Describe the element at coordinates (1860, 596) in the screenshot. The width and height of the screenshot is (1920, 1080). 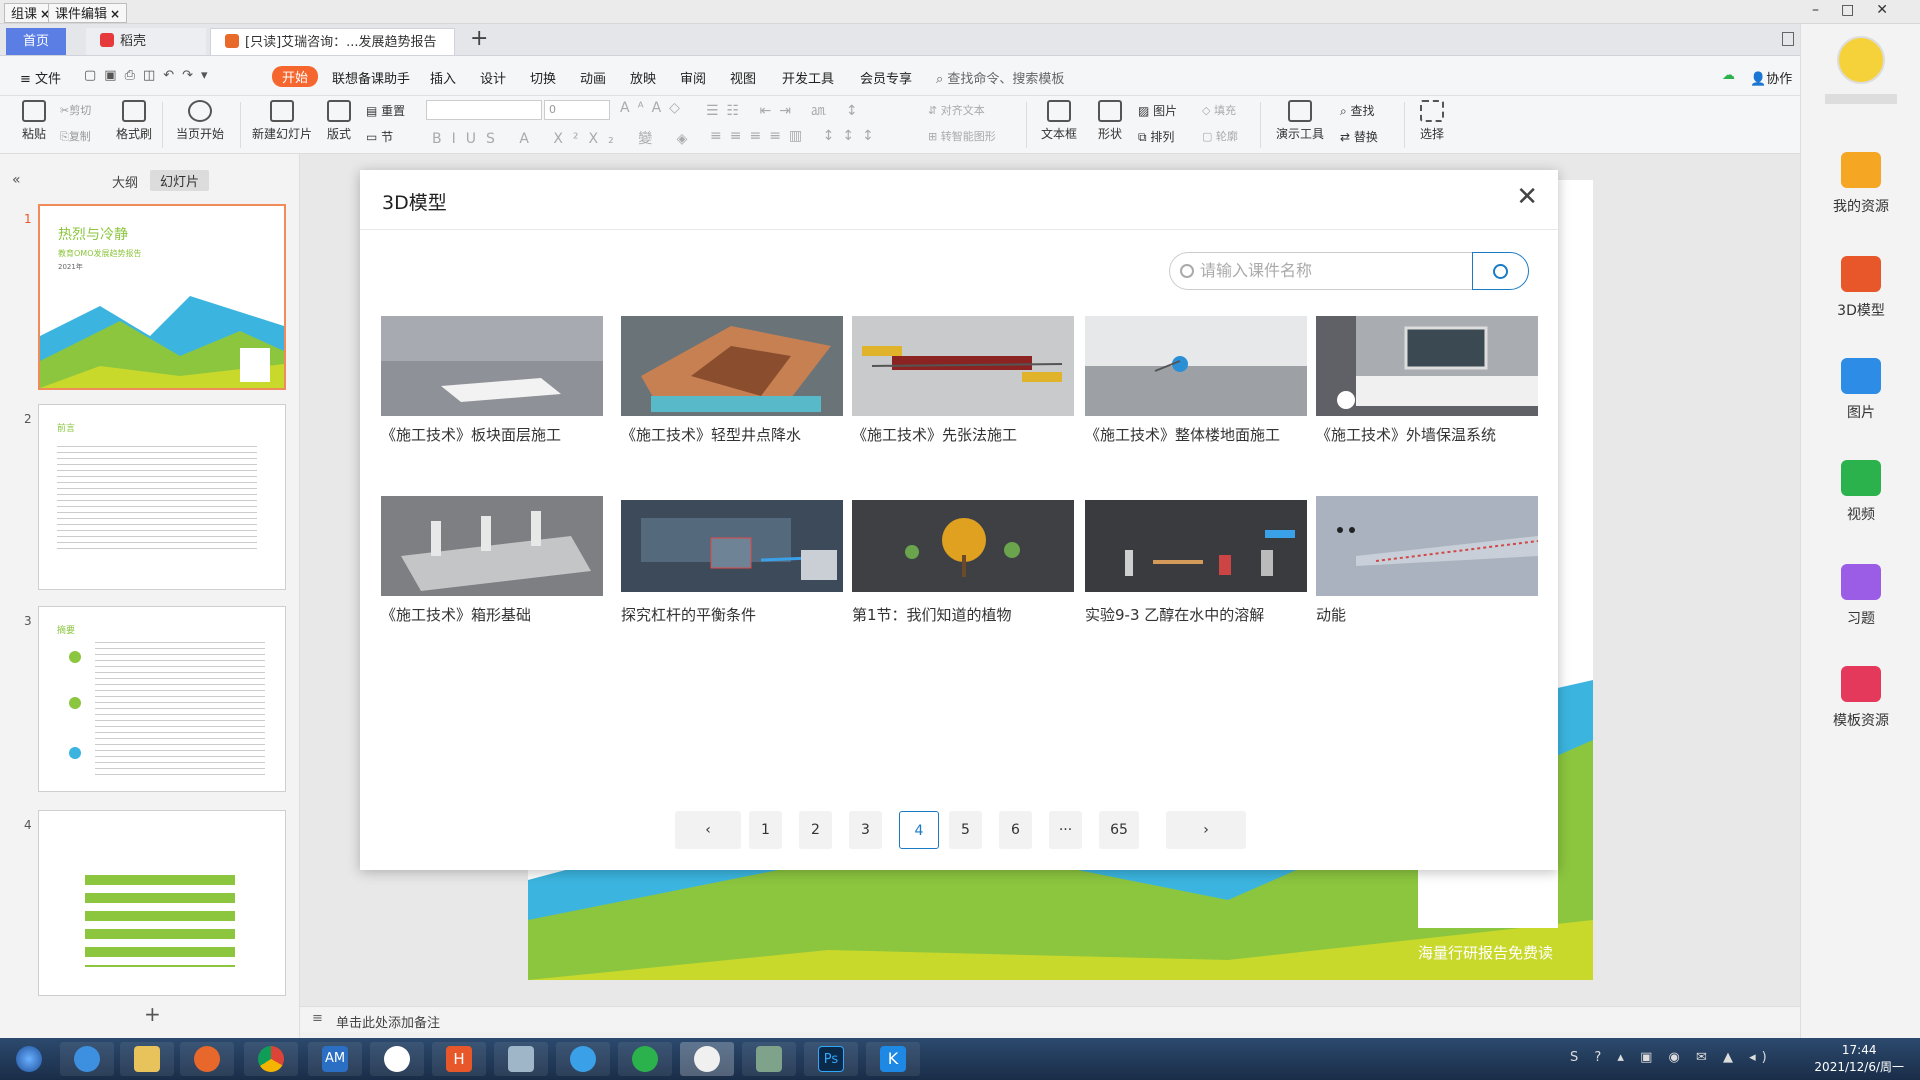
I see `sidebar-item-exercise: 习题` at that location.